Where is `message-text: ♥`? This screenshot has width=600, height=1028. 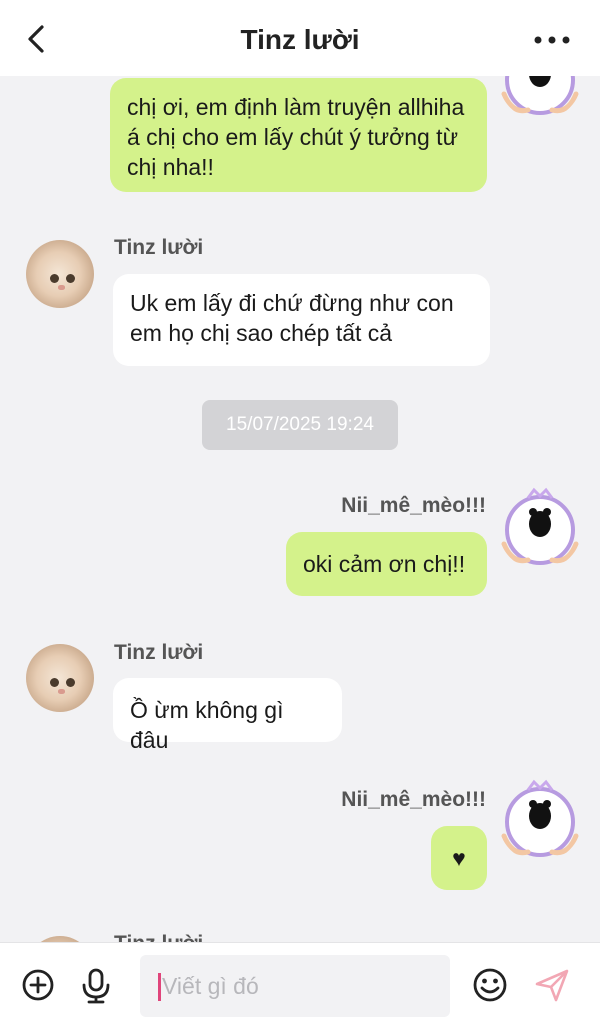
message-text: ♥ is located at coordinates (459, 858).